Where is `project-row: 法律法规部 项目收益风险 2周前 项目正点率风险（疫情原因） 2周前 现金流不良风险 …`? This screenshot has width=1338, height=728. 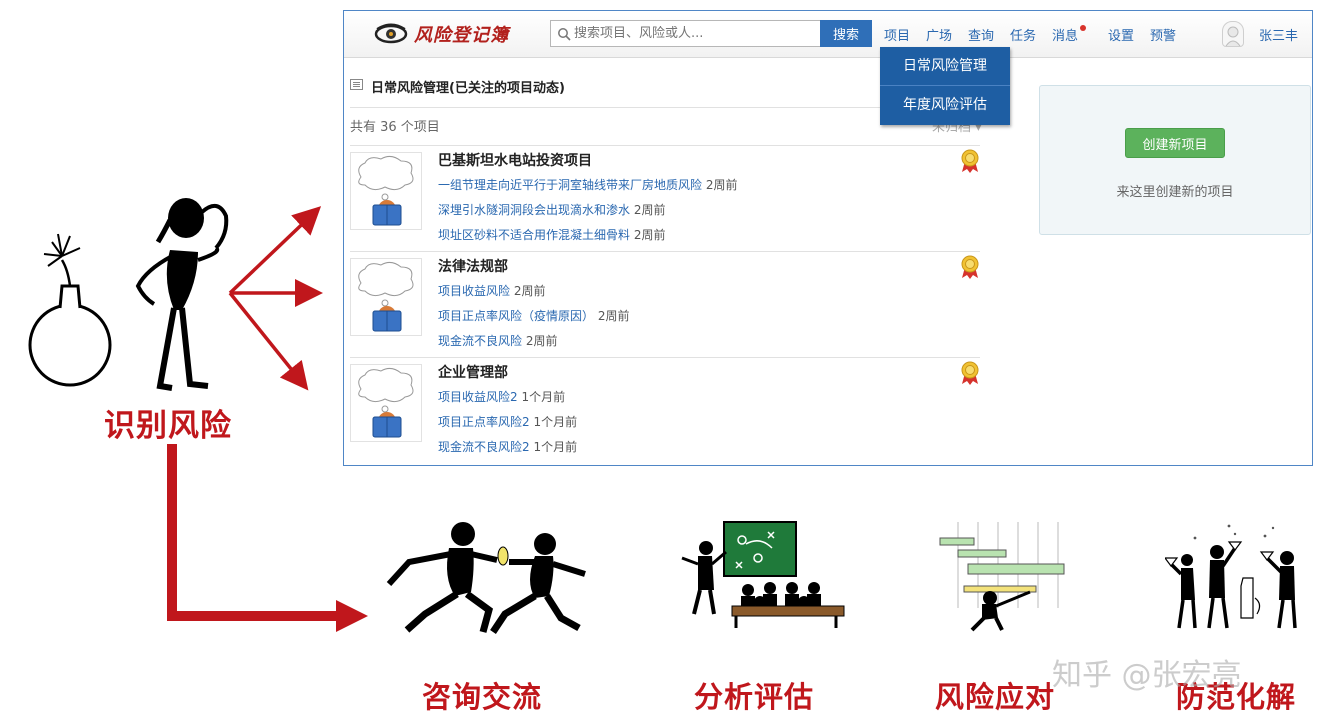
project-row: 法律法规部 项目收益风险 2周前 项目正点率风险（疫情原因） 2周前 现金流不良风险 … is located at coordinates (665, 304).